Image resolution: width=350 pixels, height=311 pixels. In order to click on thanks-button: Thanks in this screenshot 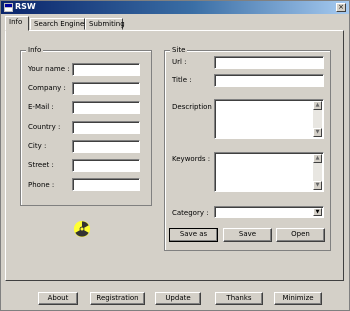, I will do `click(239, 298)`.